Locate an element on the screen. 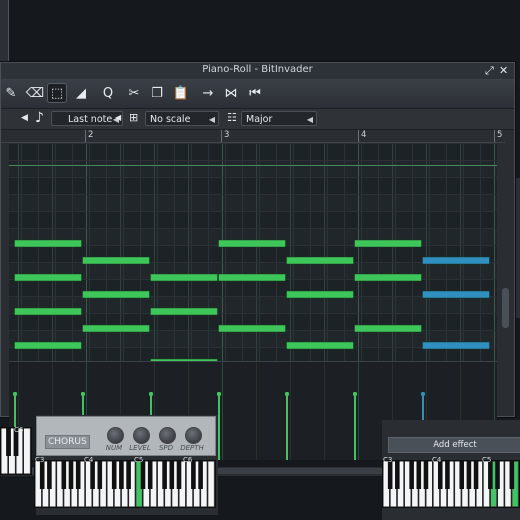 This screenshot has height=520, width=520. options-bar: ◀ ♪ Last note ◀ ◀ ⊞ No scale ◀ ☷ Major ◀ is located at coordinates (257, 119).